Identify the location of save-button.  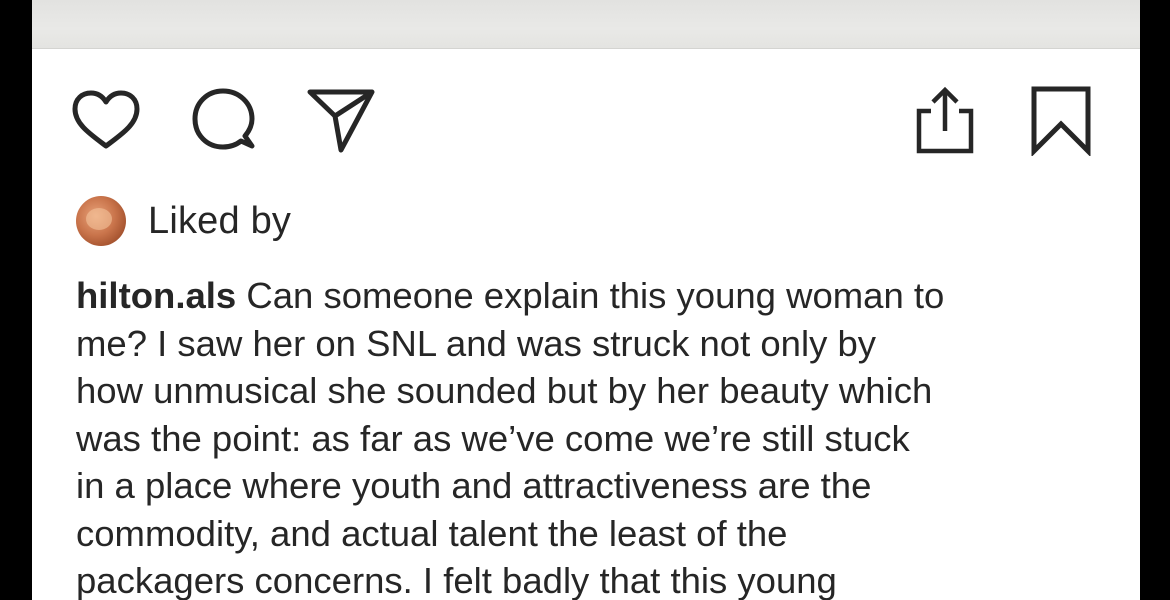
(1061, 120).